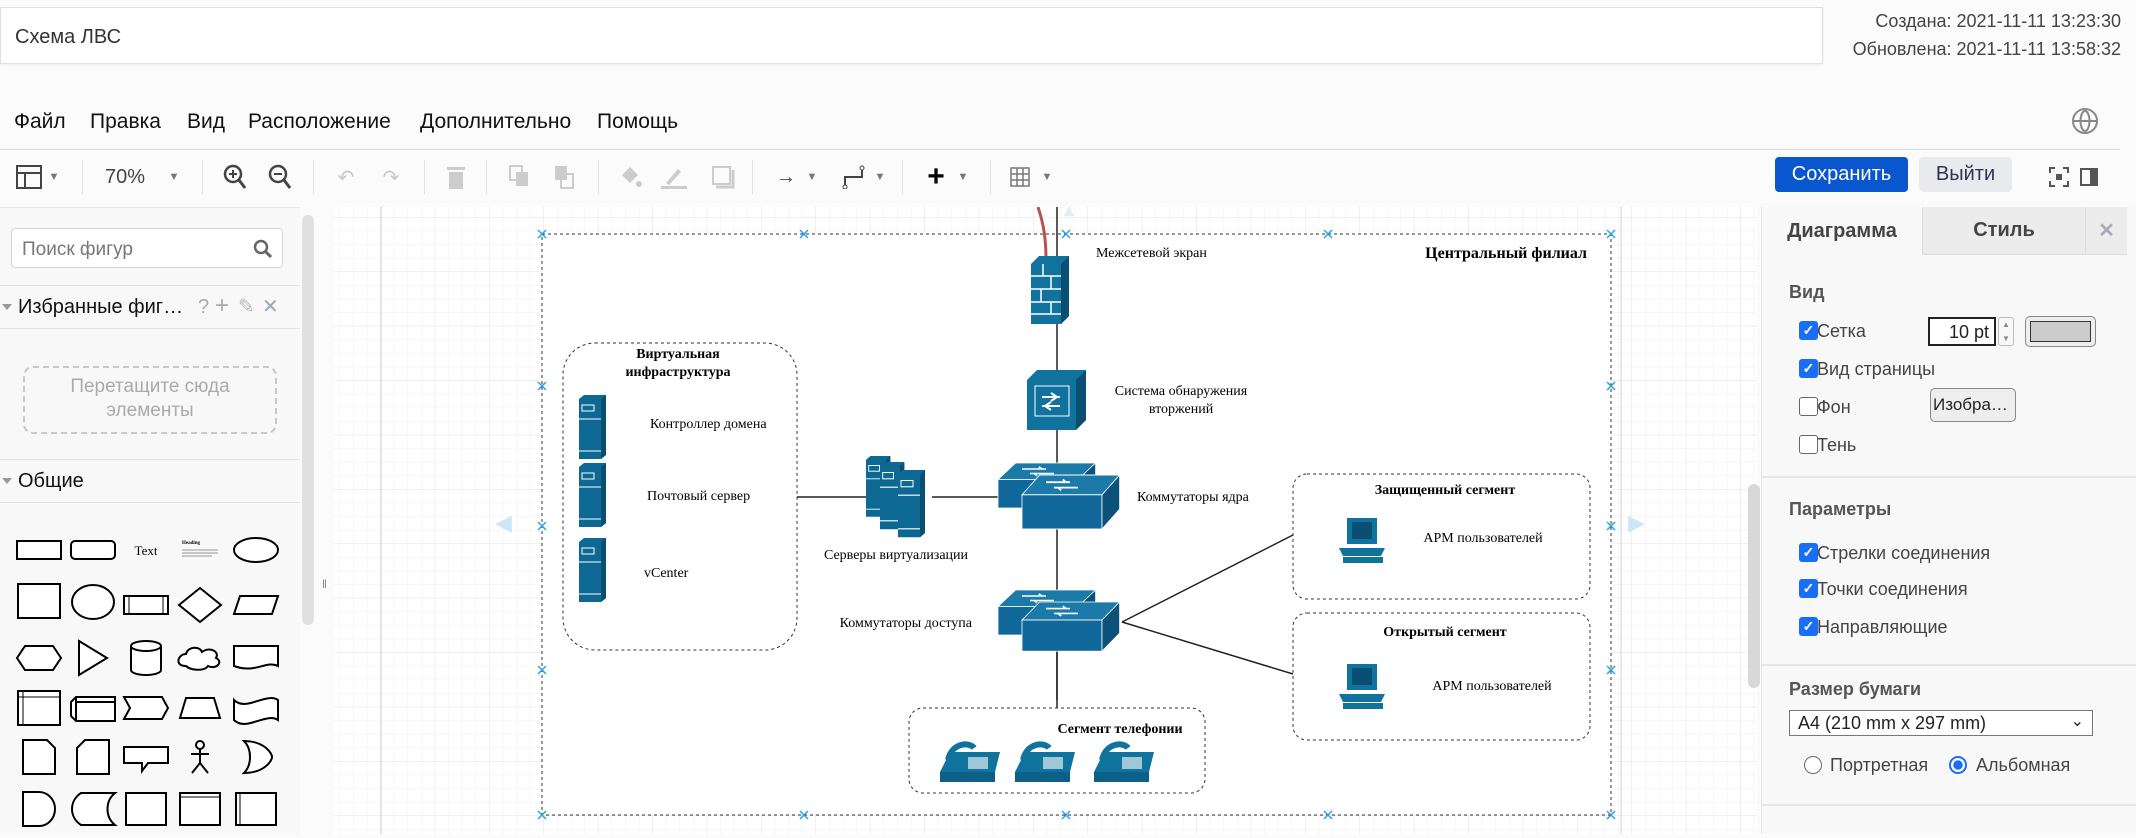 Image resolution: width=2136 pixels, height=838 pixels. What do you see at coordinates (235, 177) in the screenshot?
I see `zoom-in-icon` at bounding box center [235, 177].